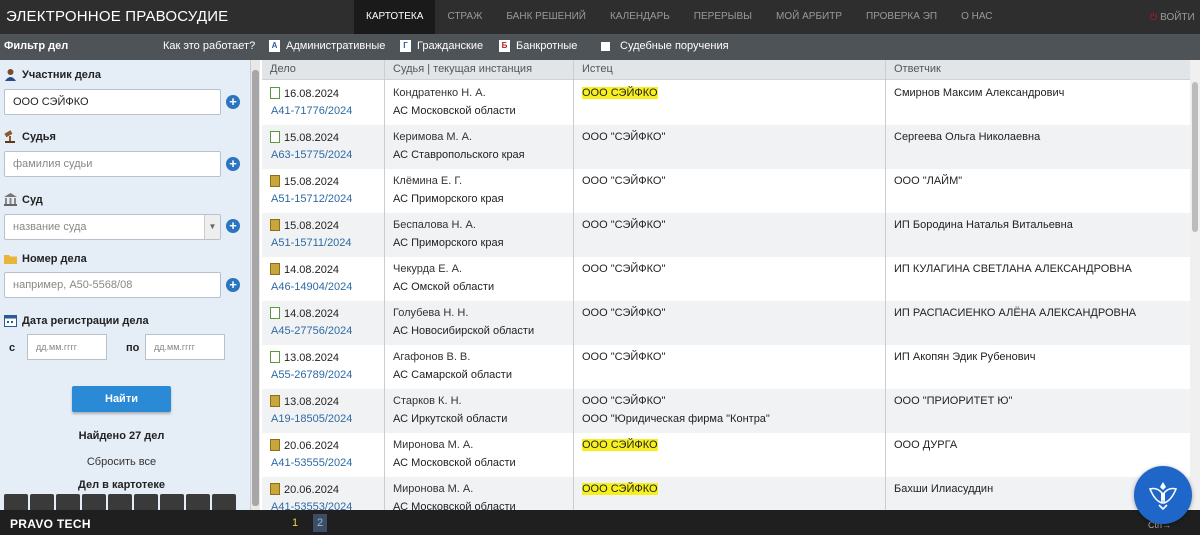 This screenshot has width=1200, height=535. I want to click on case-number-link: А41-53555/2024, so click(311, 463).